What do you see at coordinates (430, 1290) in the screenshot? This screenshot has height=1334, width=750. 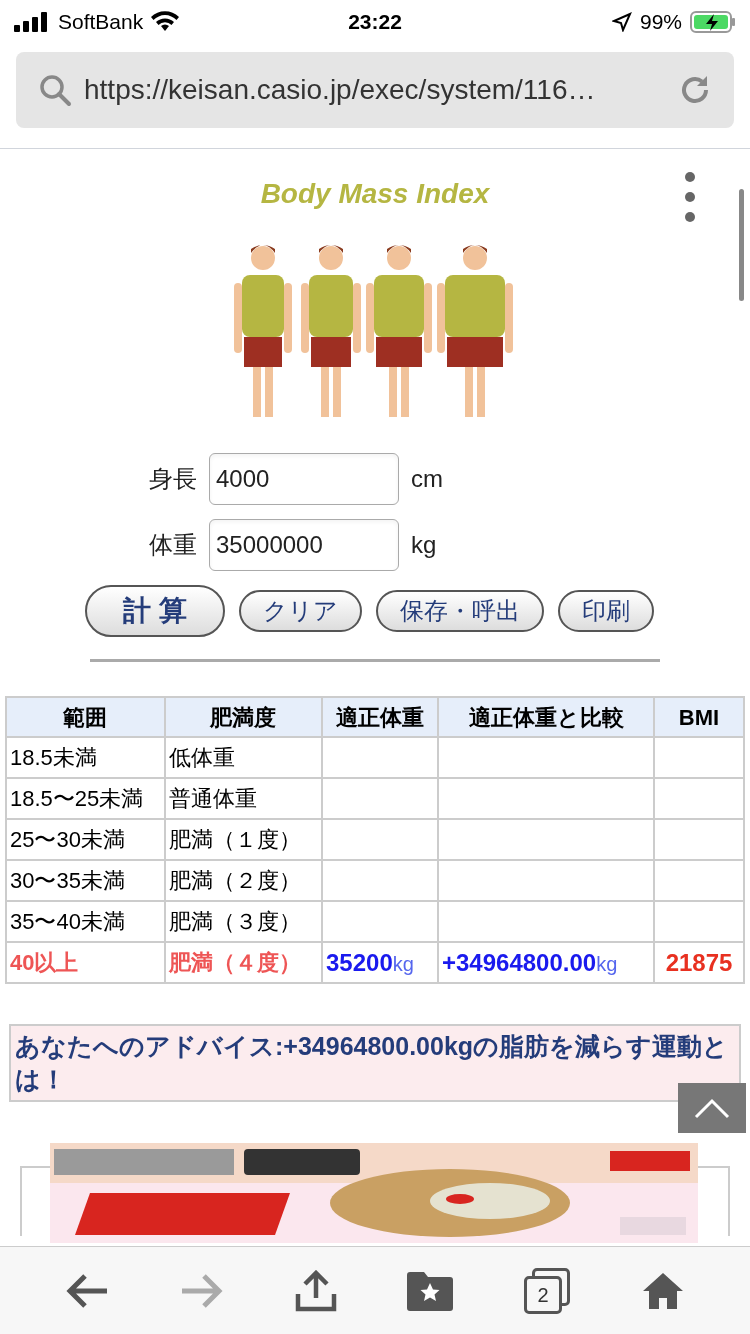 I see `bookmark-folder-icon` at bounding box center [430, 1290].